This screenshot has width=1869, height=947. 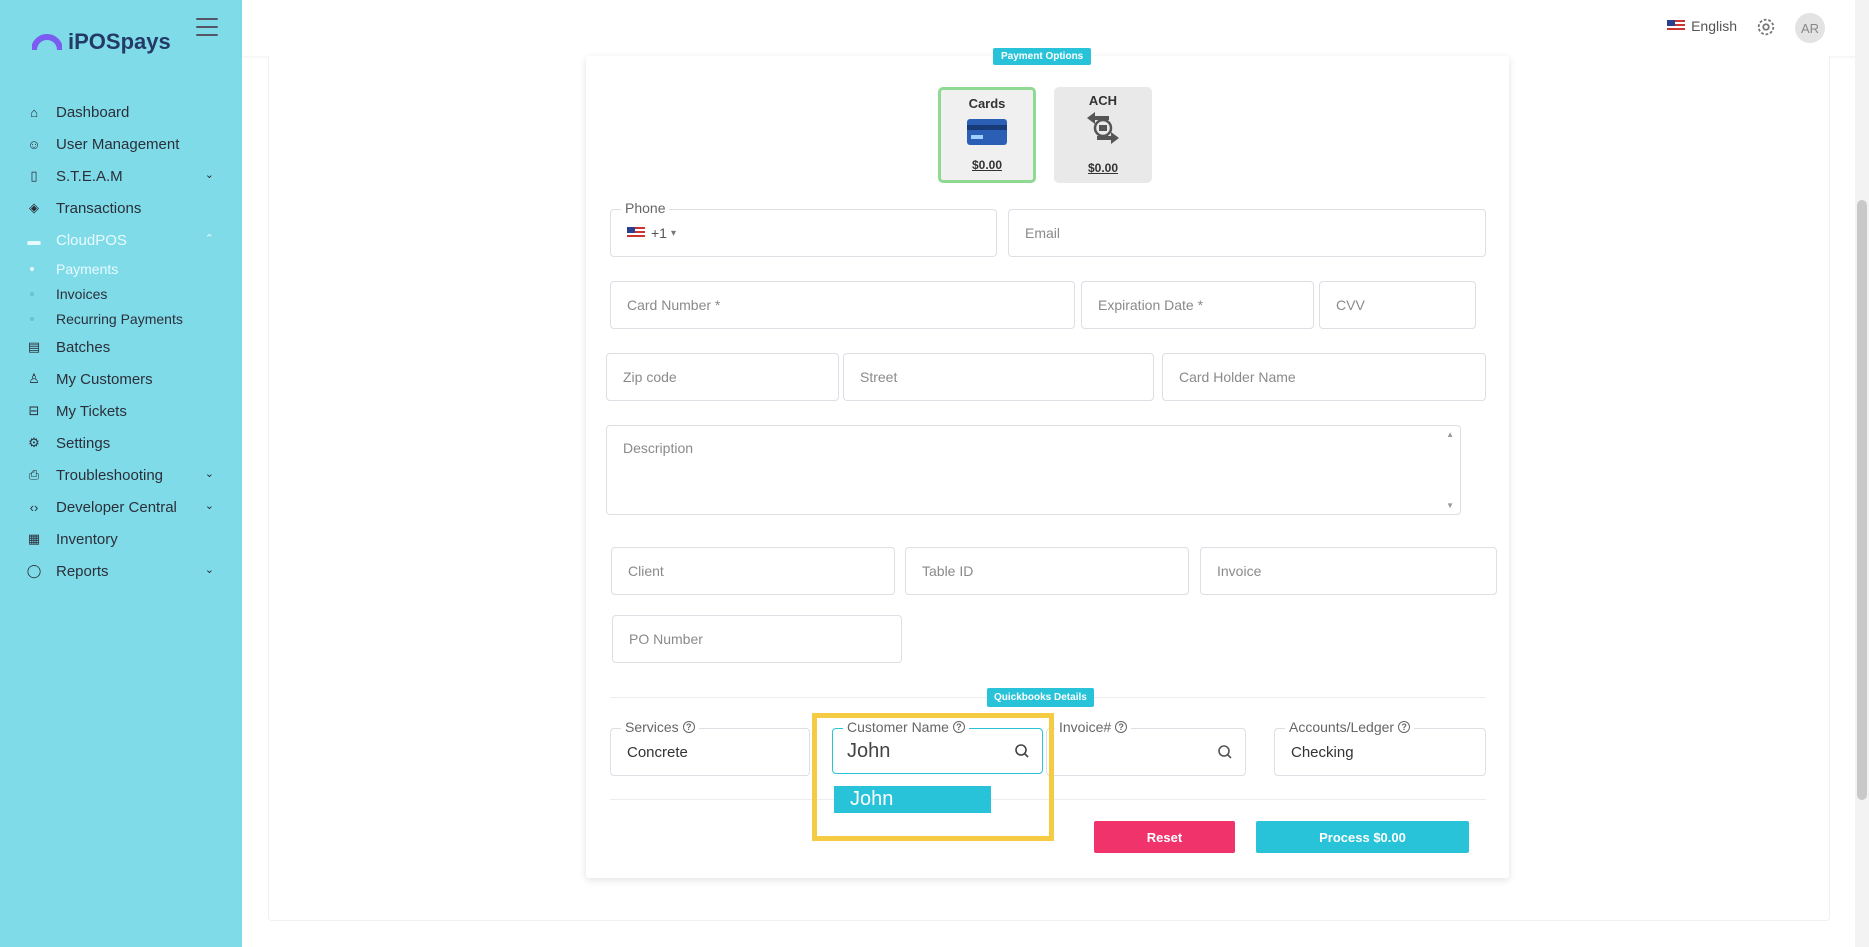 What do you see at coordinates (82, 571) in the screenshot?
I see `sidebar-item-label: Reports` at bounding box center [82, 571].